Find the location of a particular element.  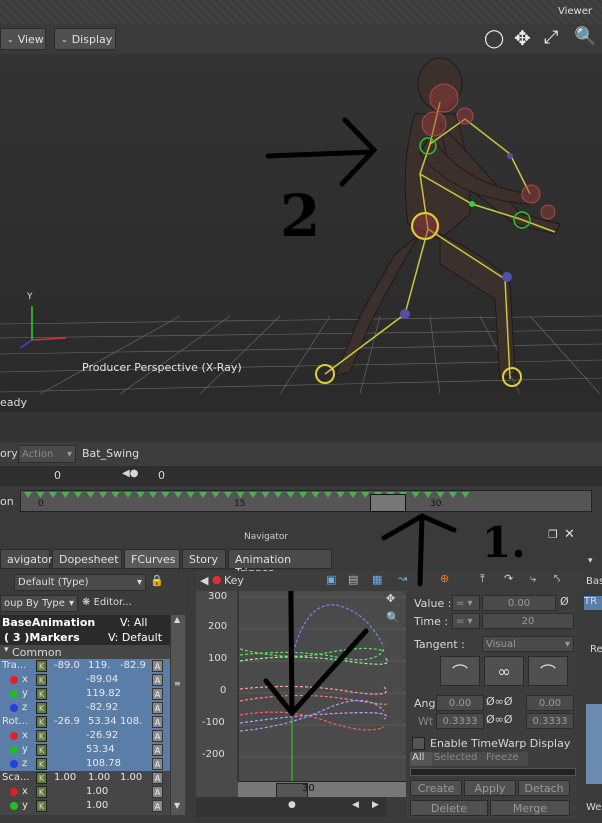

prev-key-icon: ◀ is located at coordinates (204, 580).